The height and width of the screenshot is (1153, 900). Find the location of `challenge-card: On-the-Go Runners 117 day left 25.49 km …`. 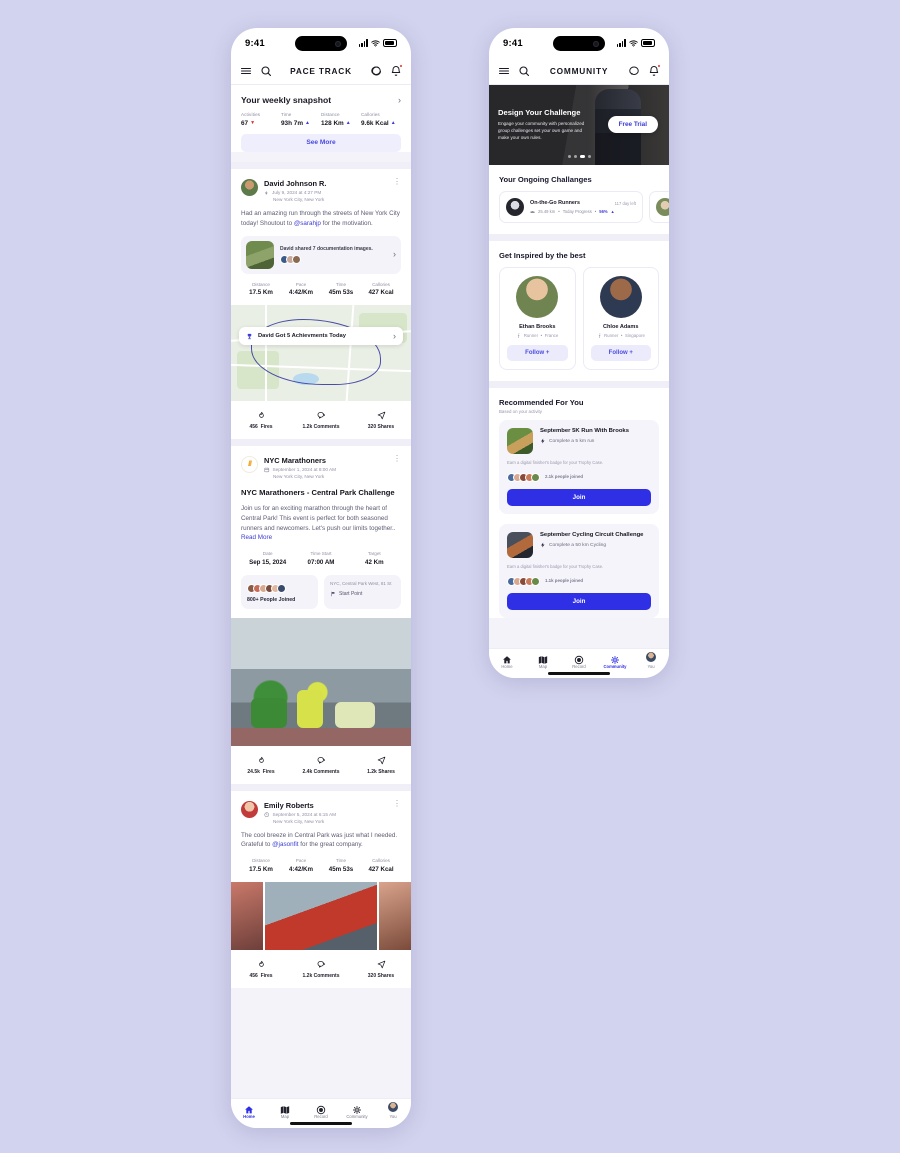

challenge-card: On-the-Go Runners 117 day left 25.49 km … is located at coordinates (571, 207).